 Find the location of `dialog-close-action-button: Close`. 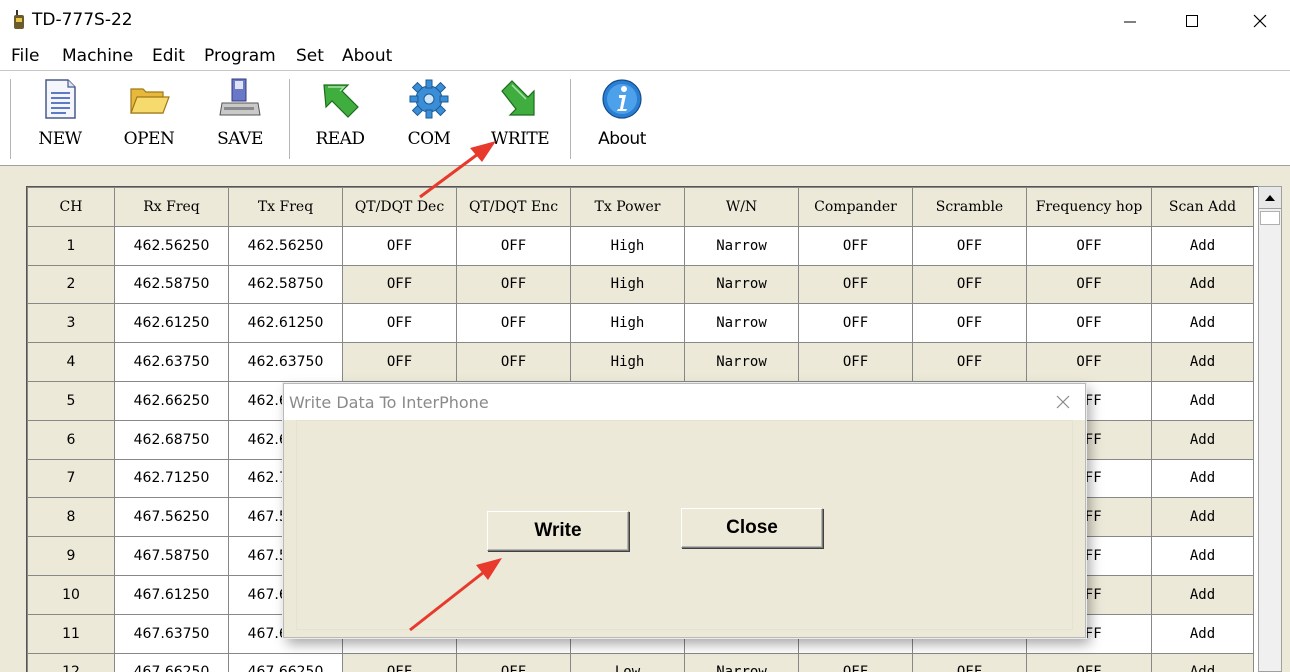

dialog-close-action-button: Close is located at coordinates (752, 528).